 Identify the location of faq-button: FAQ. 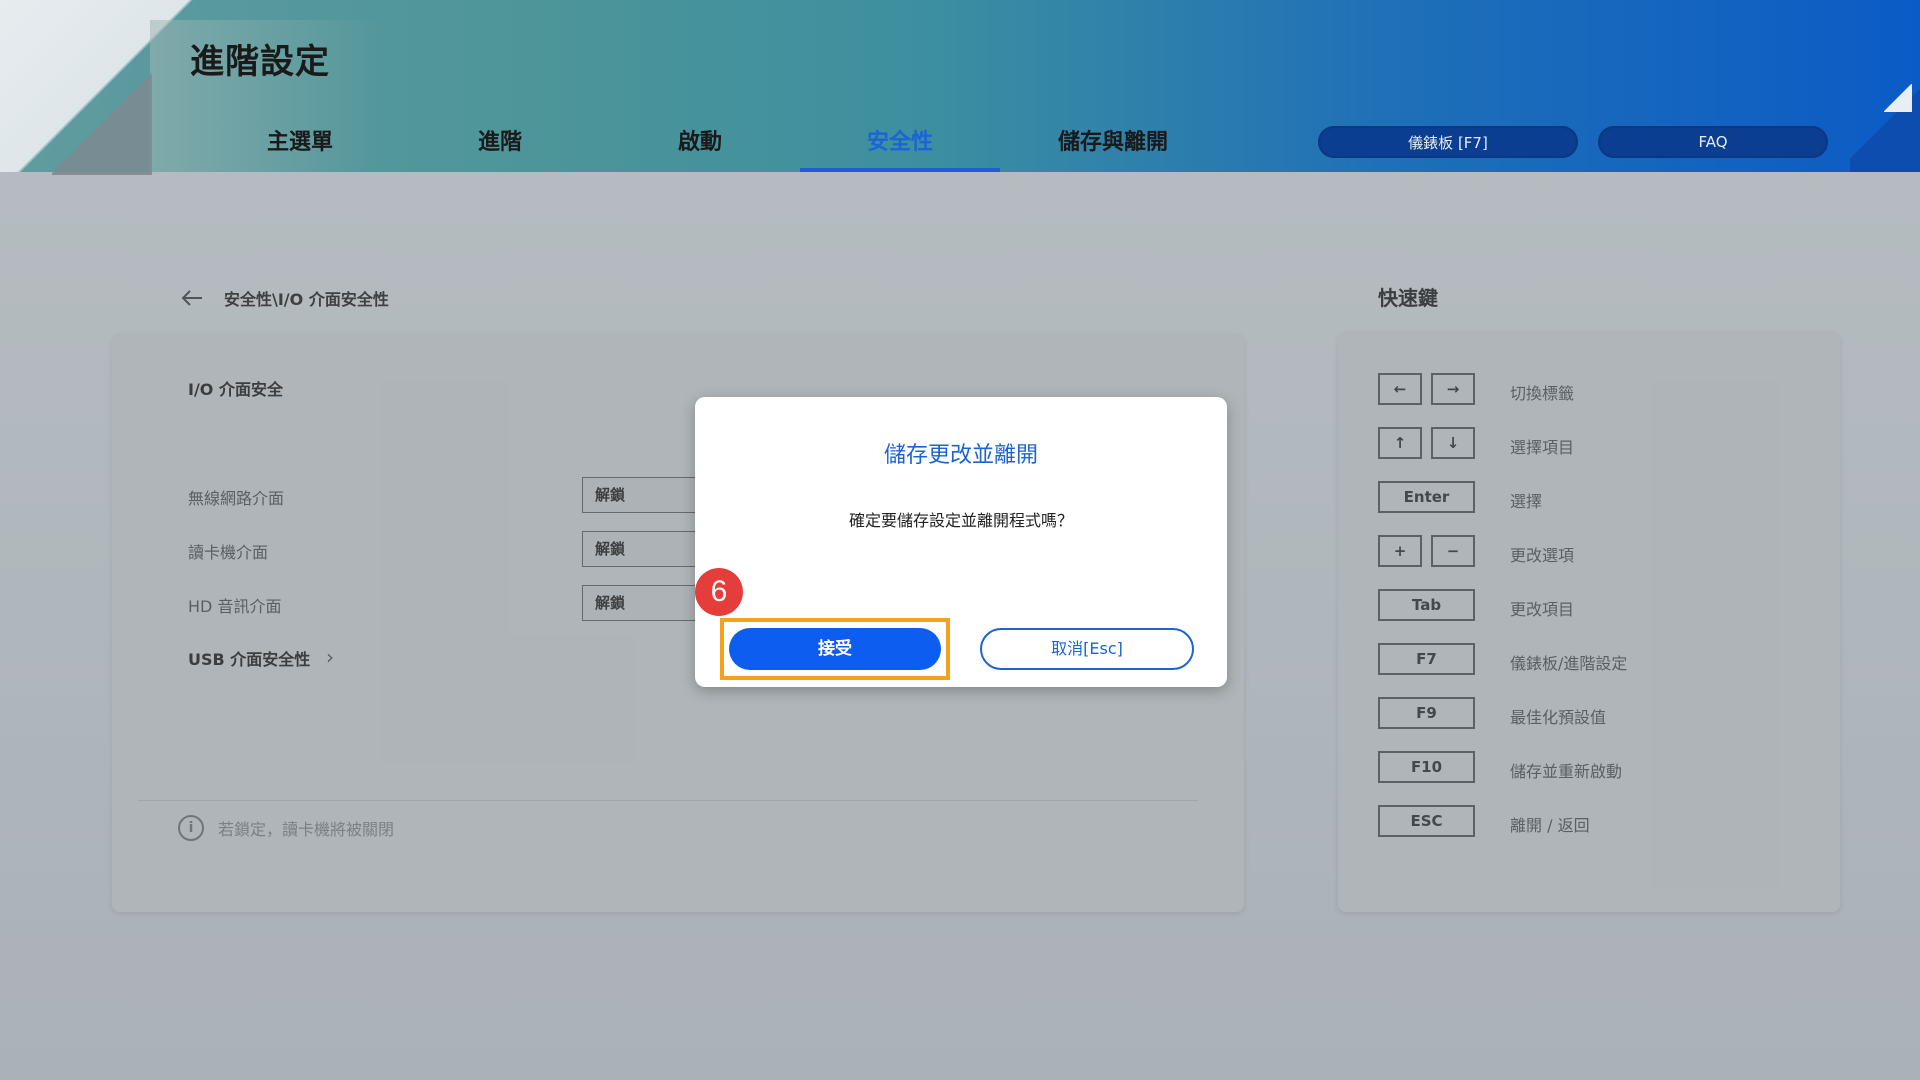
(1713, 142).